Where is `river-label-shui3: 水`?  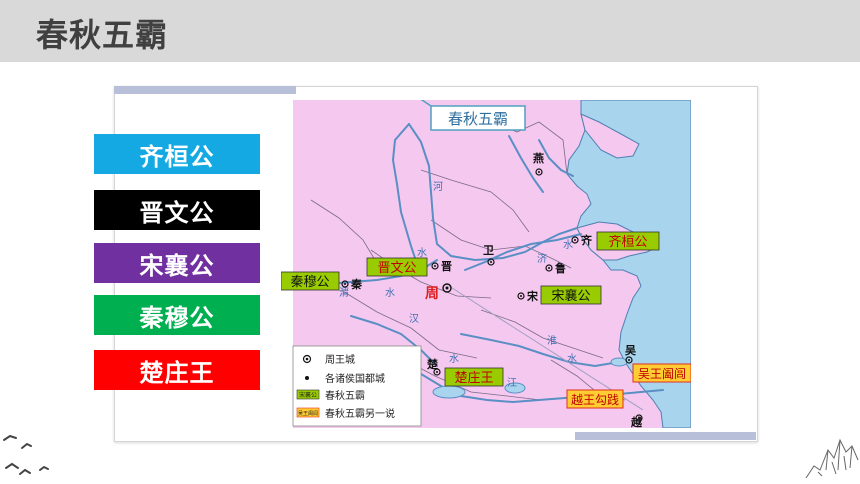 river-label-shui3: 水 is located at coordinates (390, 293).